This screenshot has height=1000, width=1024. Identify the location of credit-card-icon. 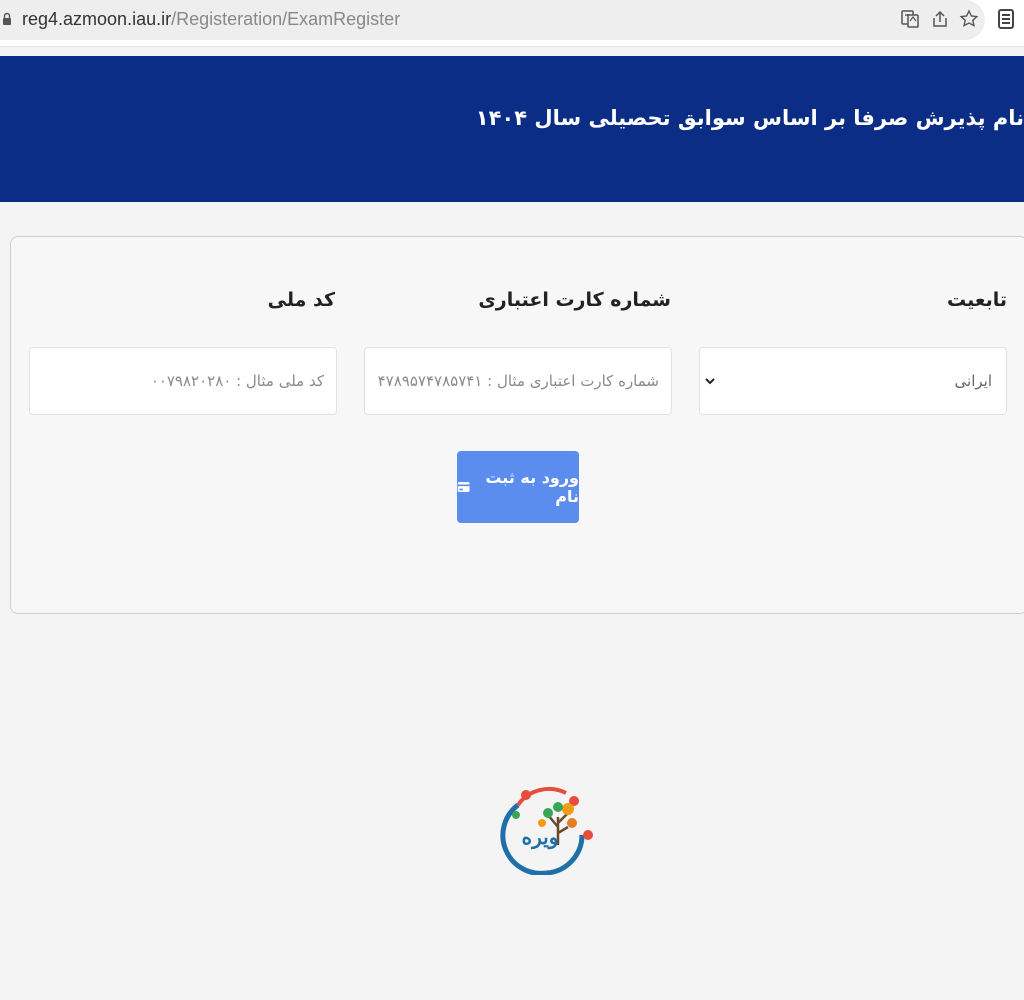
(463, 487).